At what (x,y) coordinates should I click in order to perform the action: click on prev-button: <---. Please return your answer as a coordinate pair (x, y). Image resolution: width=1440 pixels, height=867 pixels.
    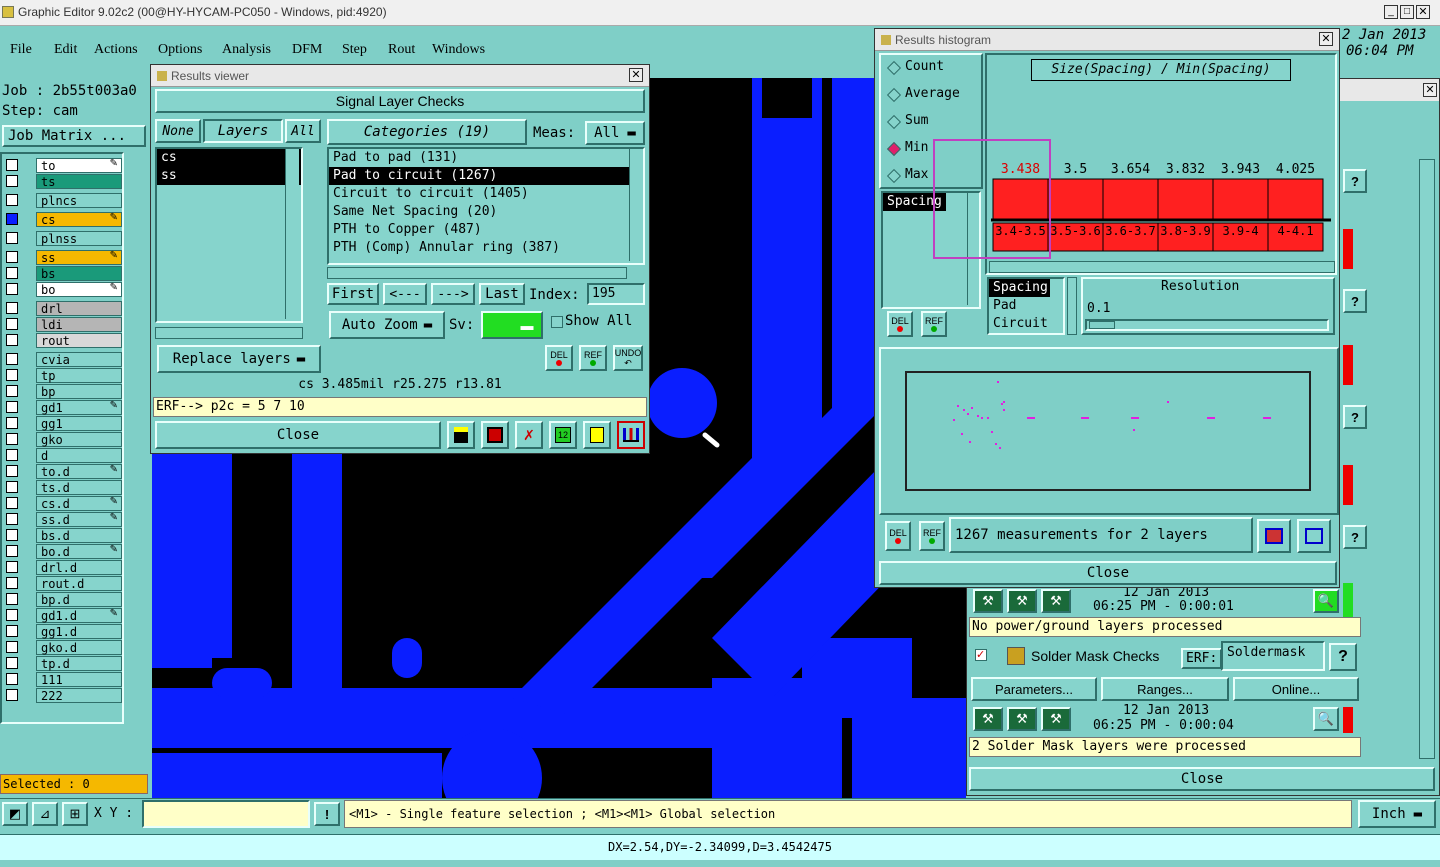
    Looking at the image, I should click on (405, 294).